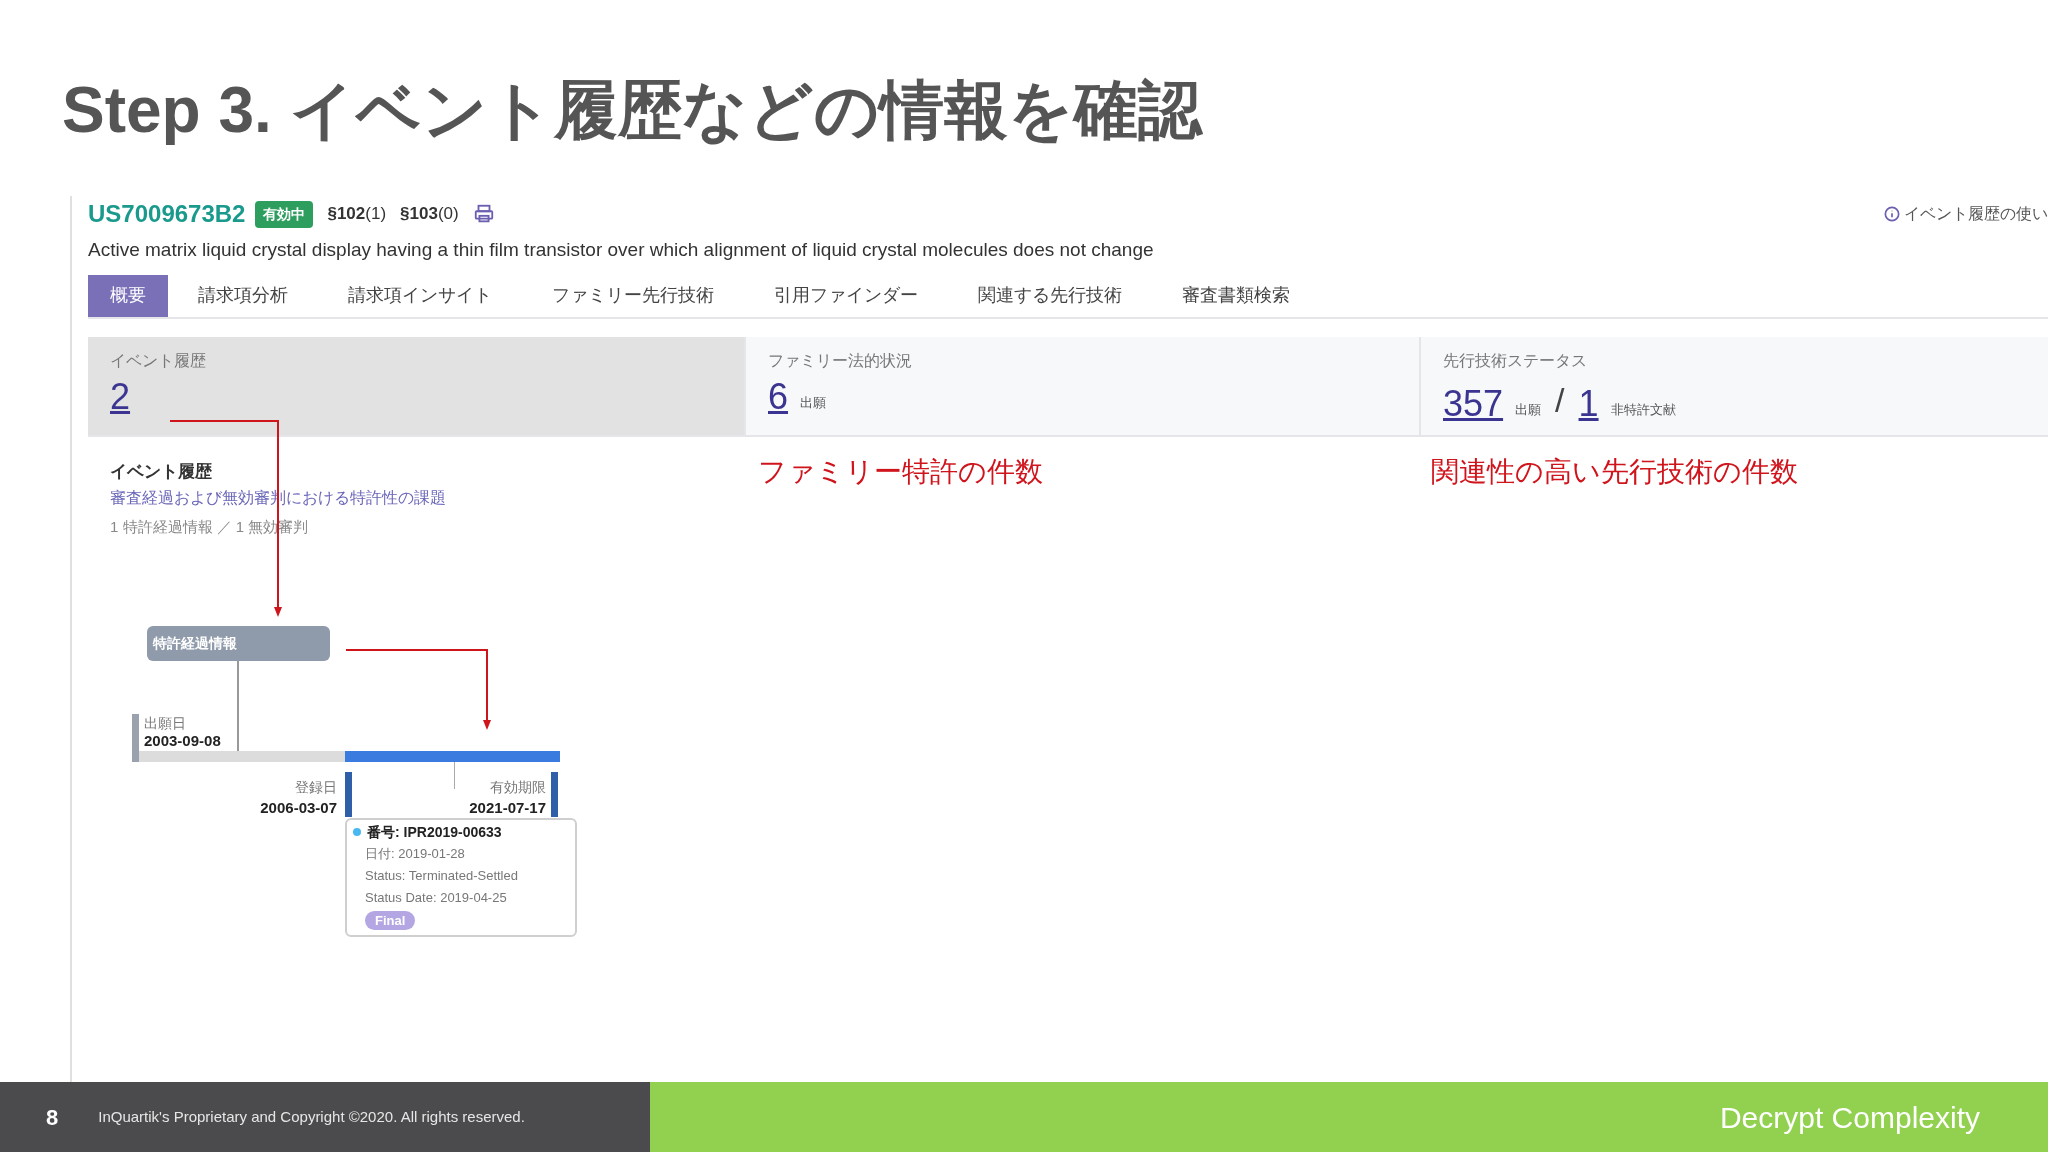  What do you see at coordinates (778, 396) in the screenshot?
I see `stat-number: 6` at bounding box center [778, 396].